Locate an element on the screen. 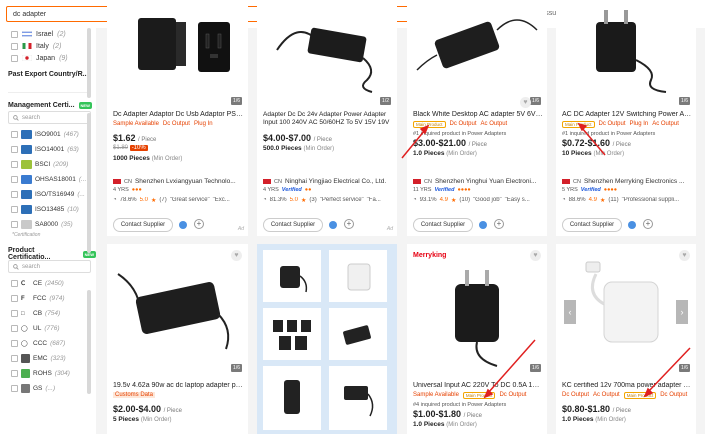 This screenshot has height=434, width=705. country-item: Italy (2) is located at coordinates (48, 46).